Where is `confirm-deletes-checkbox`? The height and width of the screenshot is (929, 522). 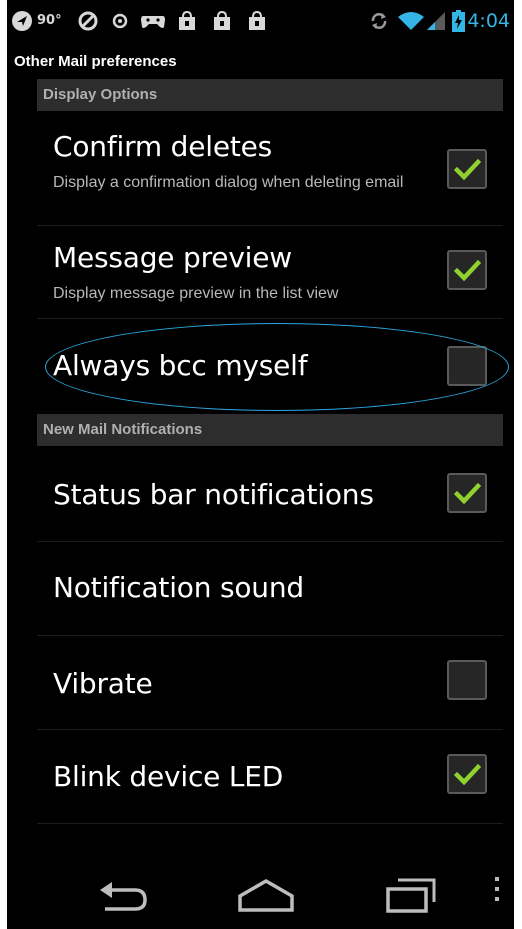
confirm-deletes-checkbox is located at coordinates (467, 169).